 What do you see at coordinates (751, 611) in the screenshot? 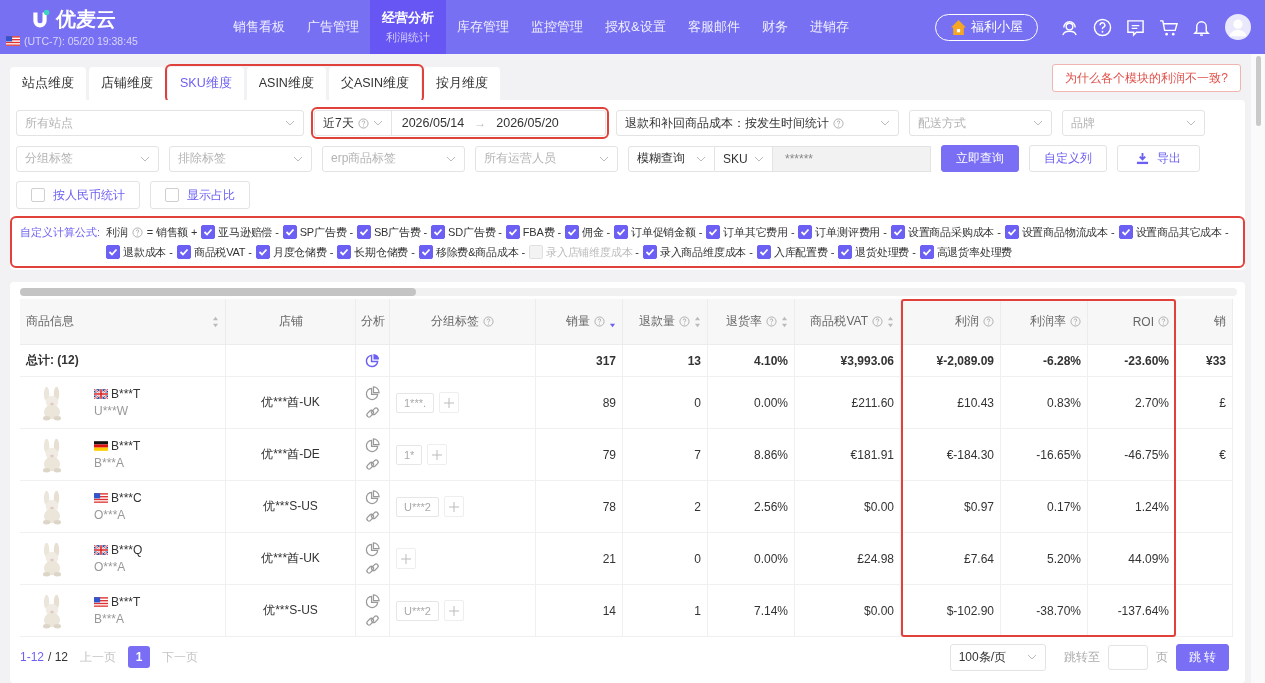
I see `table-cell: 7.14%` at bounding box center [751, 611].